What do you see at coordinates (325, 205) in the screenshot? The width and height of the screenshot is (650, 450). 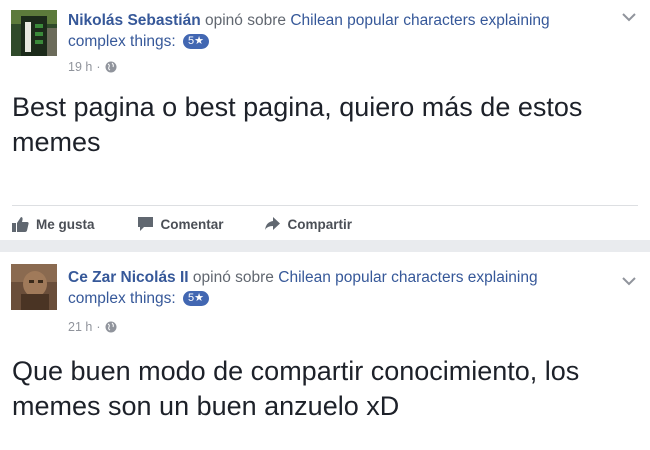 I see `divider` at bounding box center [325, 205].